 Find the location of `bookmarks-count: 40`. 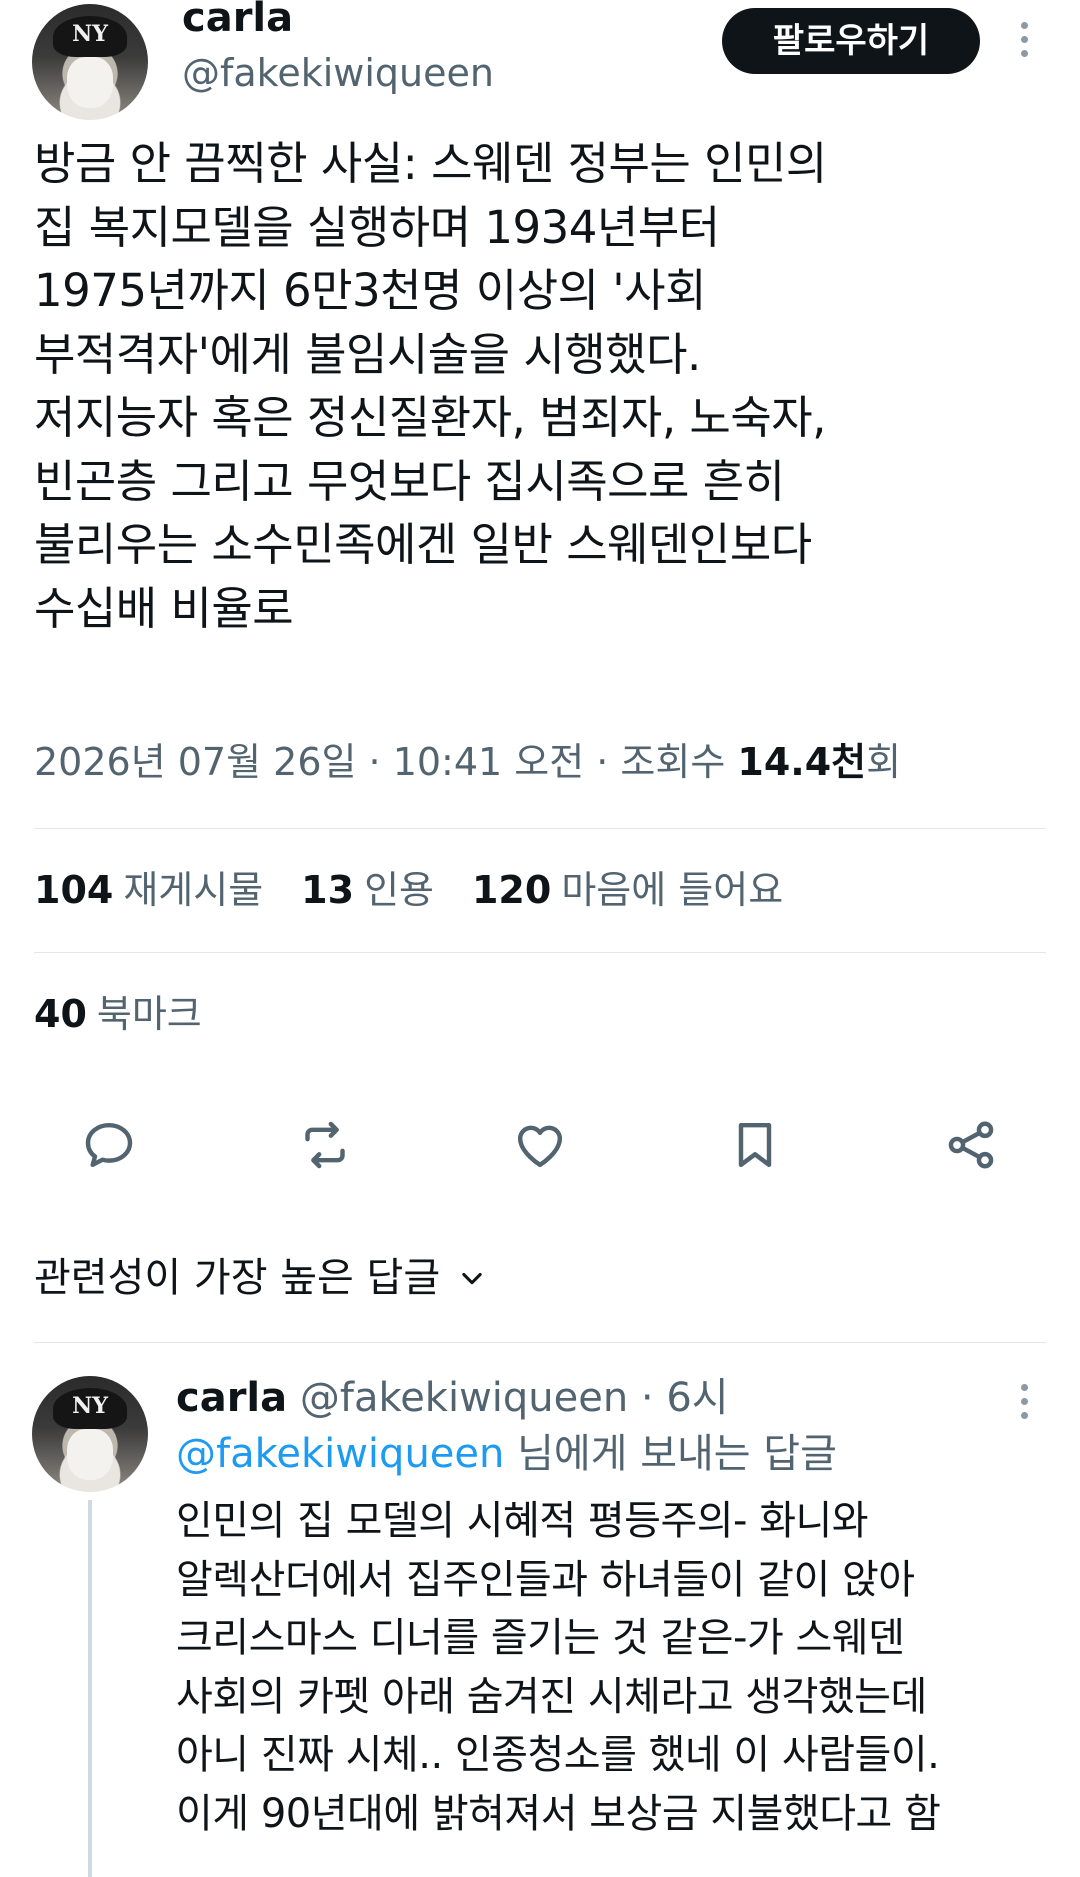

bookmarks-count: 40 is located at coordinates (60, 1014).